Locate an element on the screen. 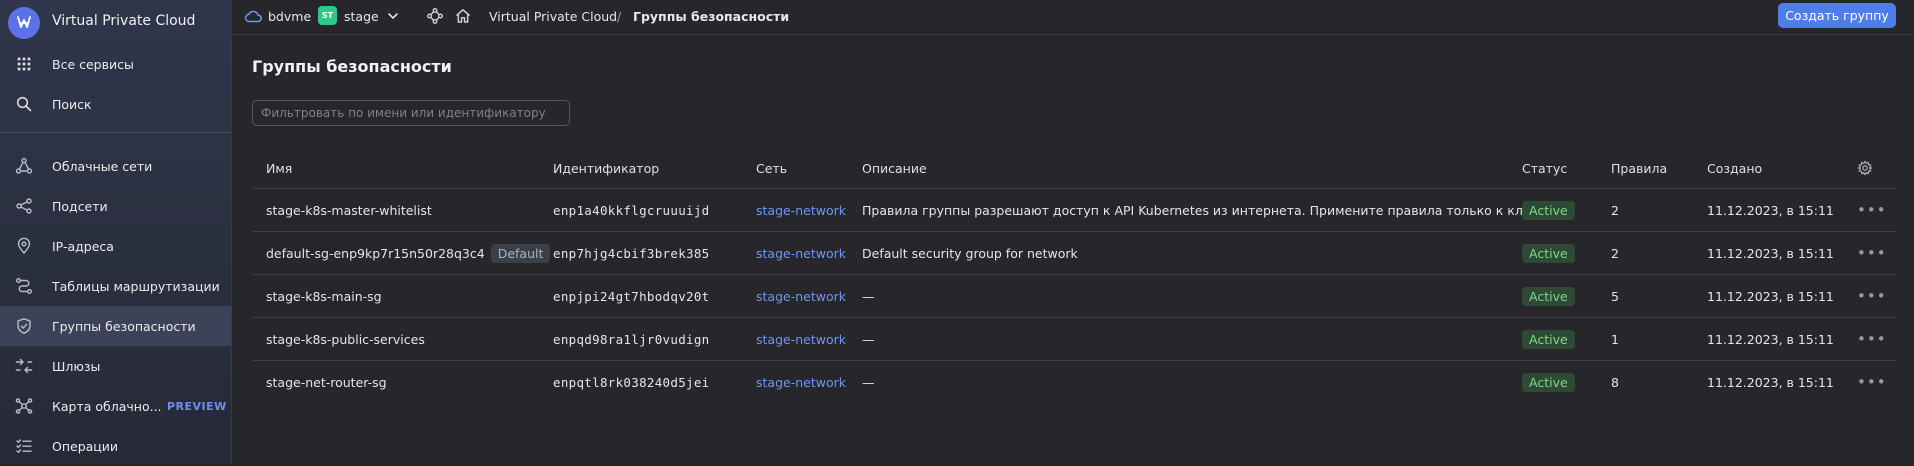 The width and height of the screenshot is (1914, 466). row-id: enpjpi24gt7hbodqv20t is located at coordinates (631, 296).